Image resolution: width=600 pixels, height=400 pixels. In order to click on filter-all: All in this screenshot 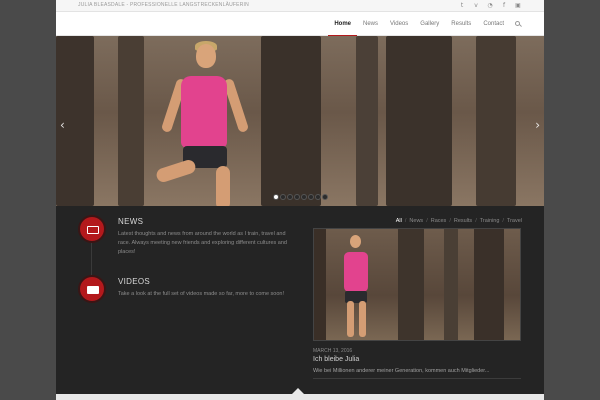, I will do `click(399, 221)`.